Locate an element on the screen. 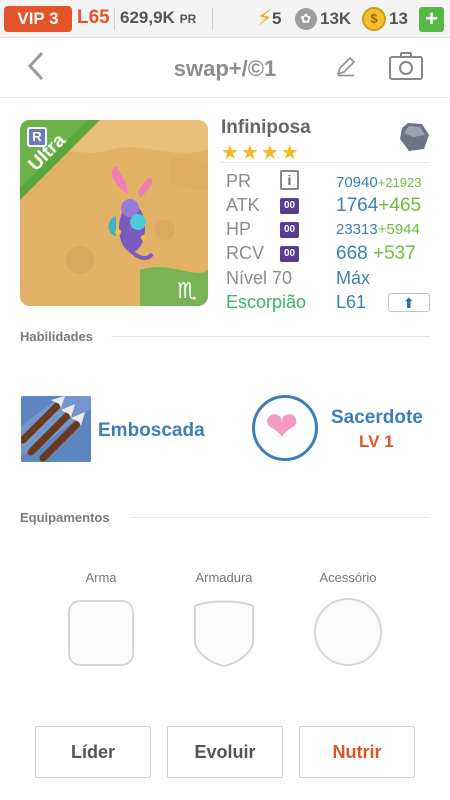 Image resolution: width=450 pixels, height=800 pixels. stat-bonus-atk: +465 is located at coordinates (400, 205).